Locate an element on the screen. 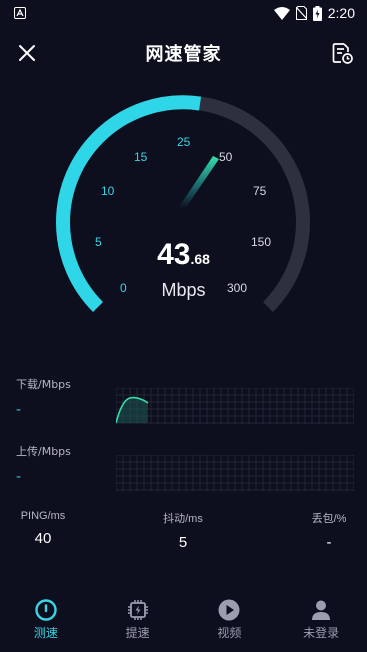 The width and height of the screenshot is (367, 652). no-sim-icon is located at coordinates (301, 13).